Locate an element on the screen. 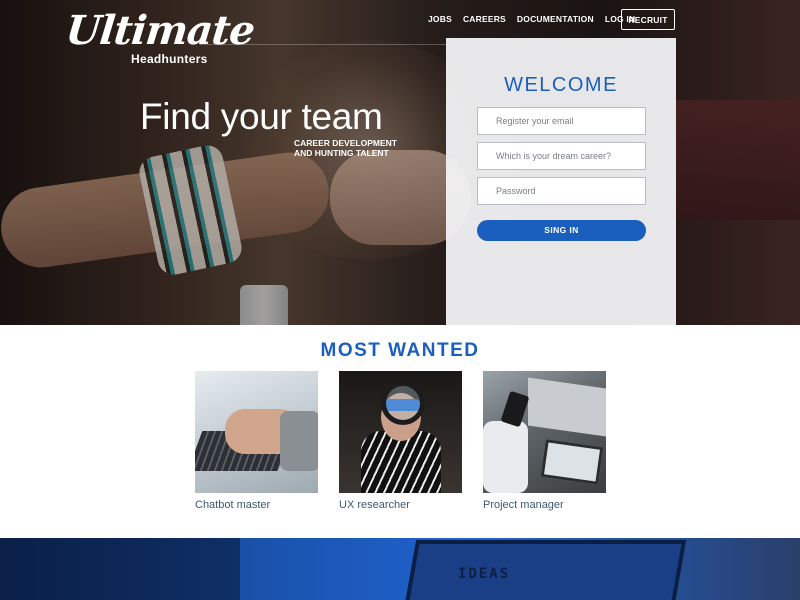 The height and width of the screenshot is (600, 800). job-card-caption: UX researcher is located at coordinates (400, 505).